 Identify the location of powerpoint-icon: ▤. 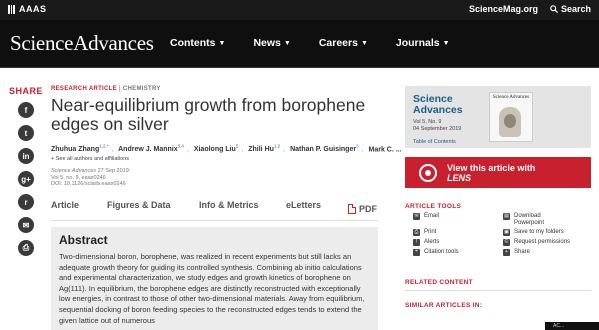
(506, 216).